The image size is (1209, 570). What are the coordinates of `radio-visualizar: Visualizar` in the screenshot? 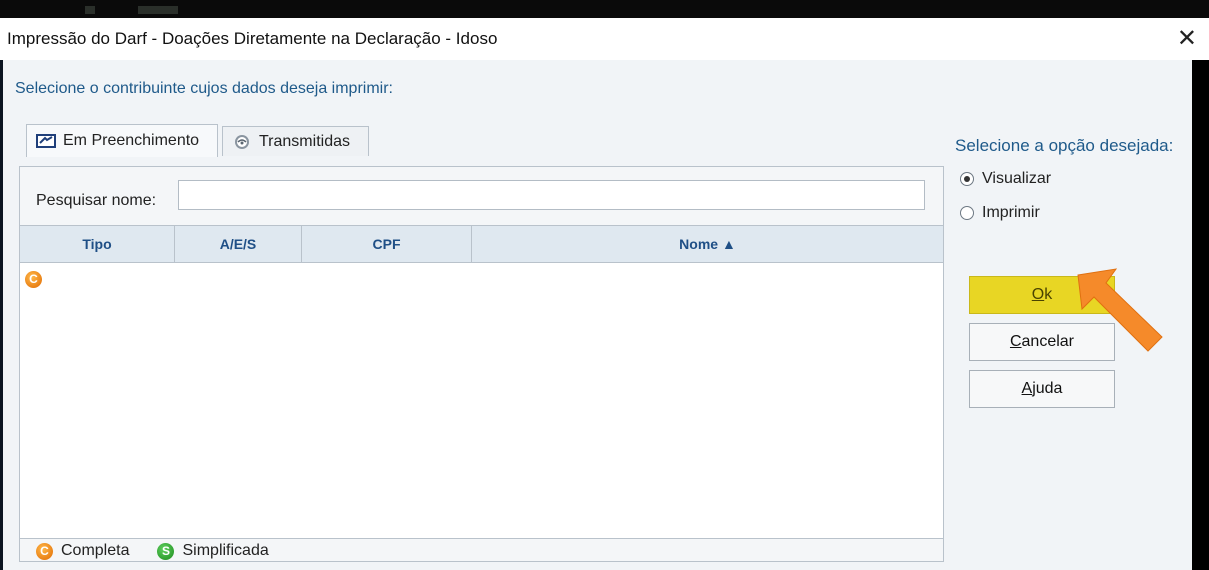 It's located at (1005, 179).